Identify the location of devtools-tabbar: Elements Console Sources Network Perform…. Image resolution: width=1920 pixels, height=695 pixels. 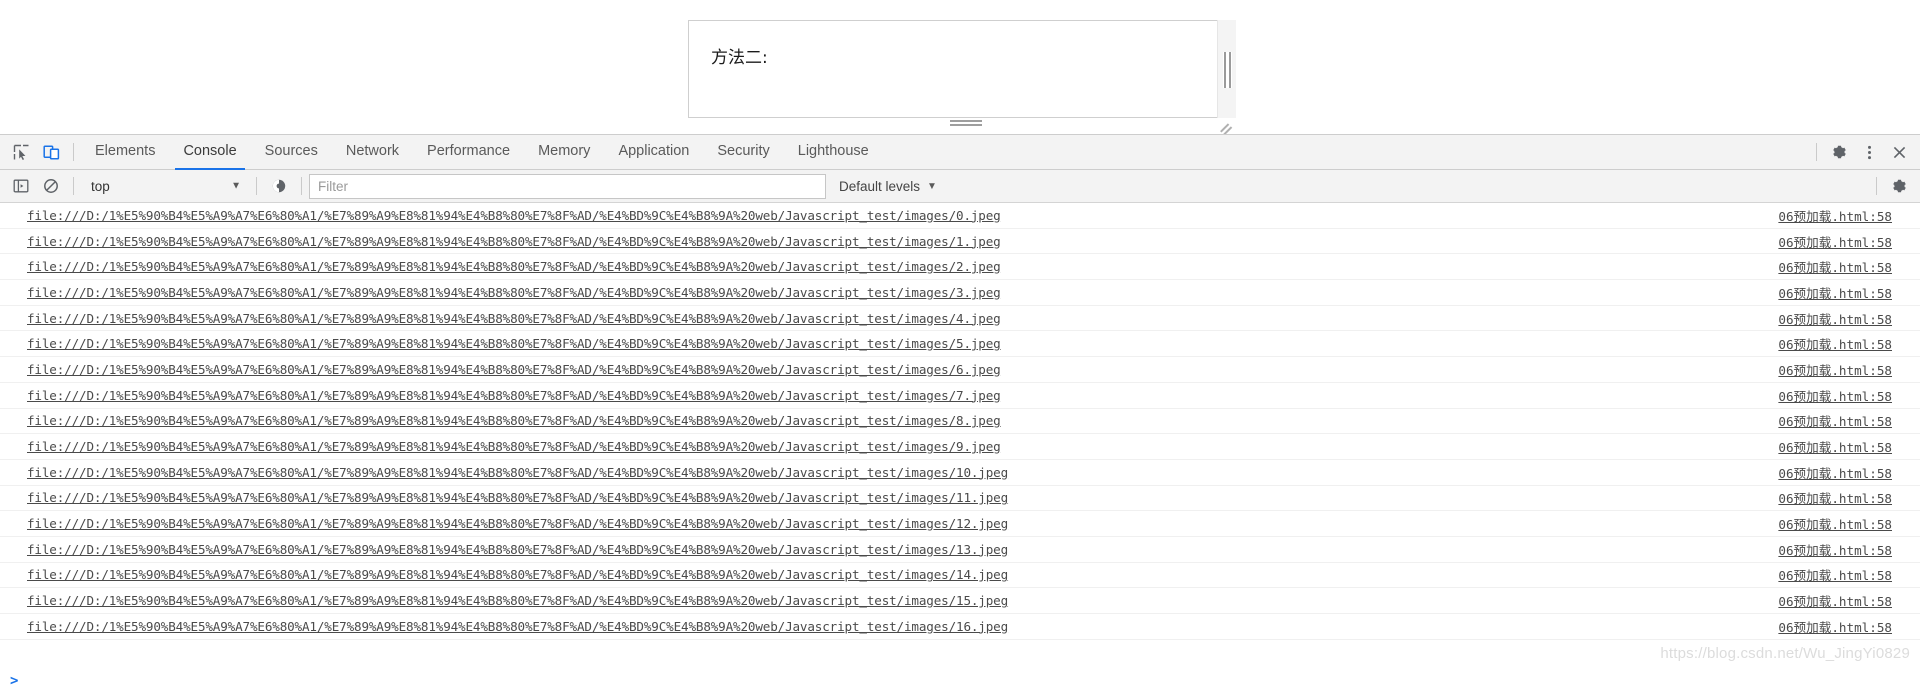
(960, 152).